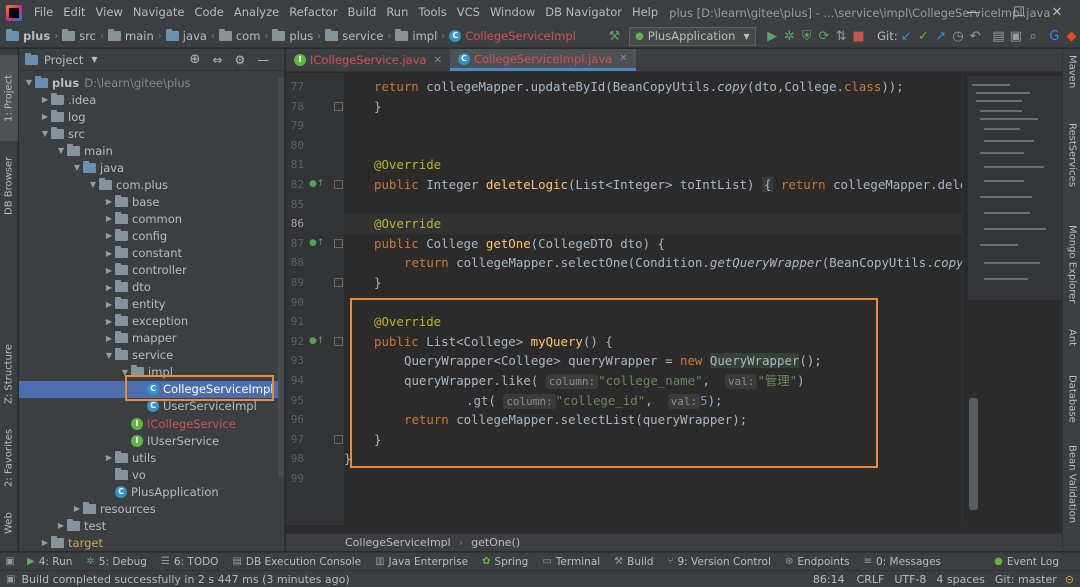  What do you see at coordinates (10, 561) in the screenshot?
I see `toggle-toolwindows-icon: ▣` at bounding box center [10, 561].